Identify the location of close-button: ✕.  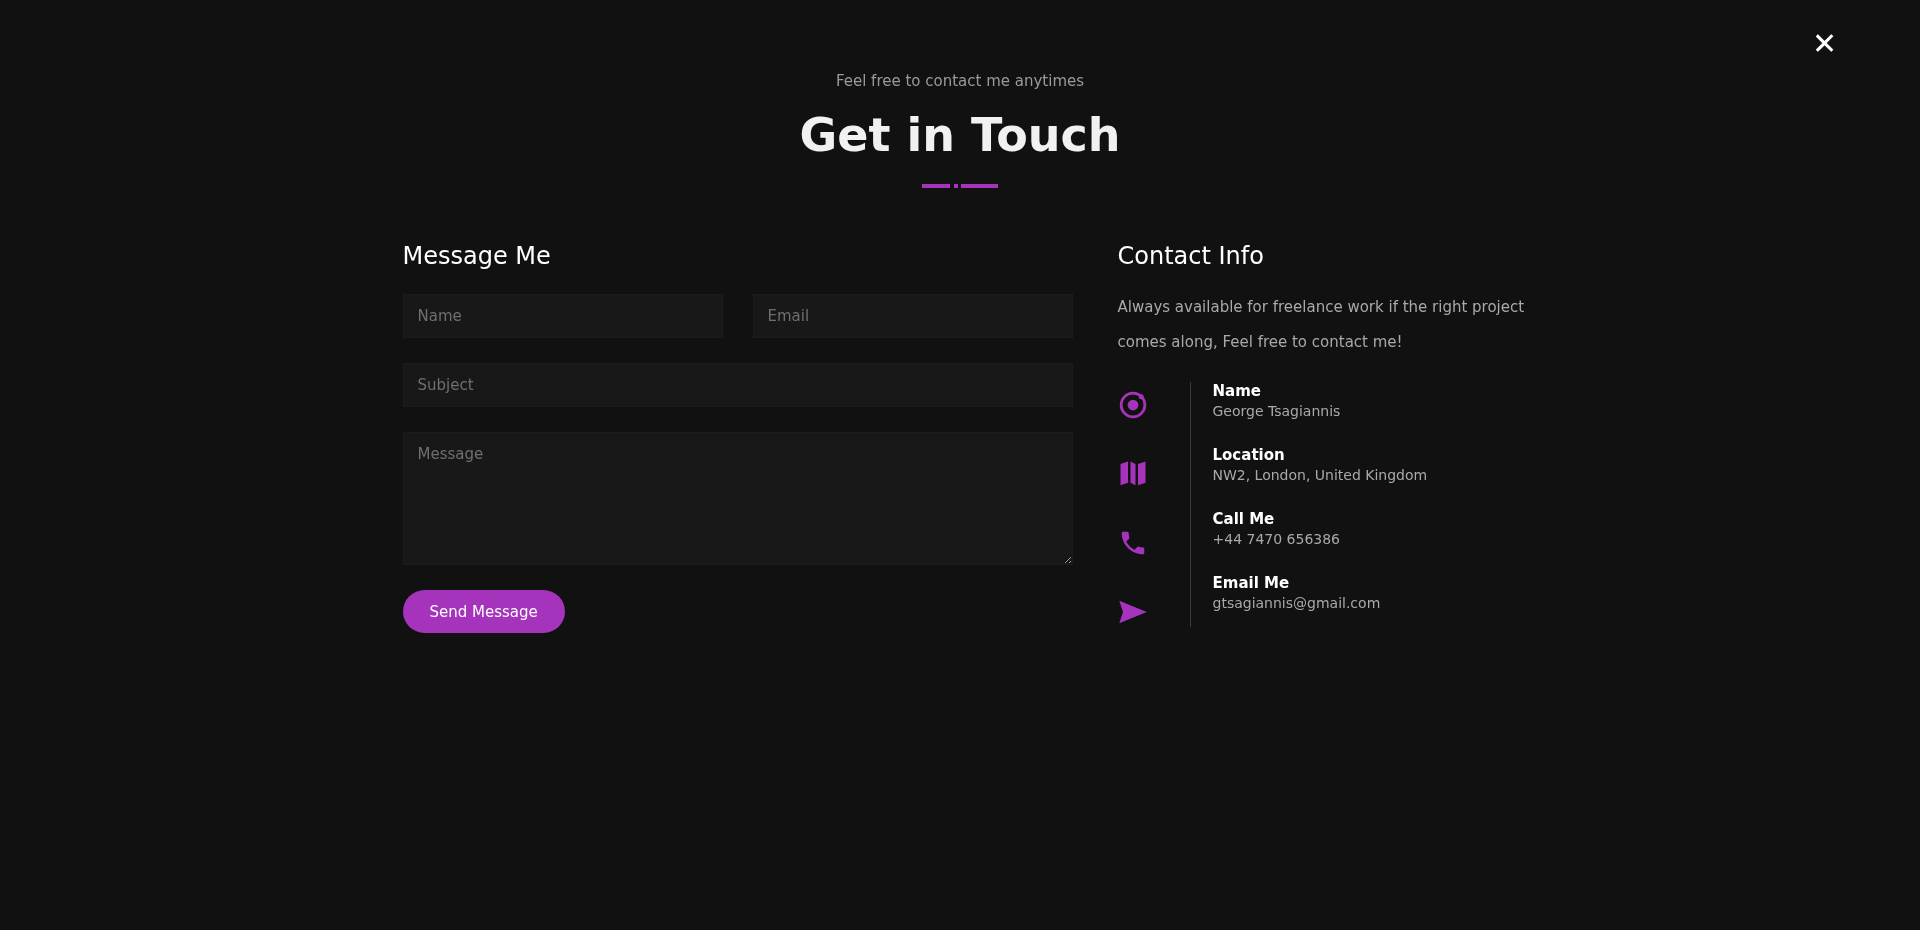
(1824, 44).